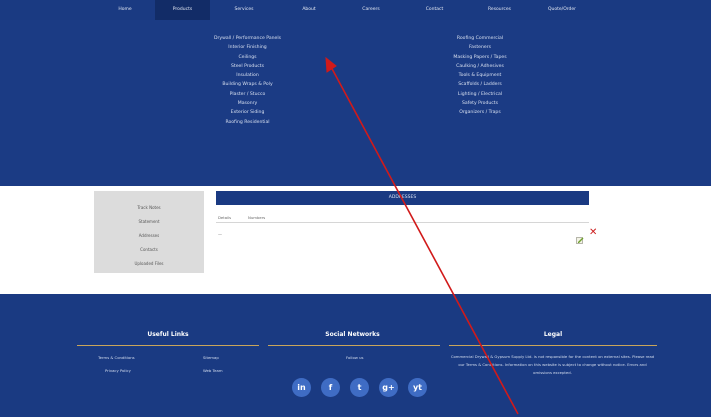 This screenshot has height=417, width=711. Describe the element at coordinates (402, 217) in the screenshot. I see `table-header-row: Details Numbers` at that location.